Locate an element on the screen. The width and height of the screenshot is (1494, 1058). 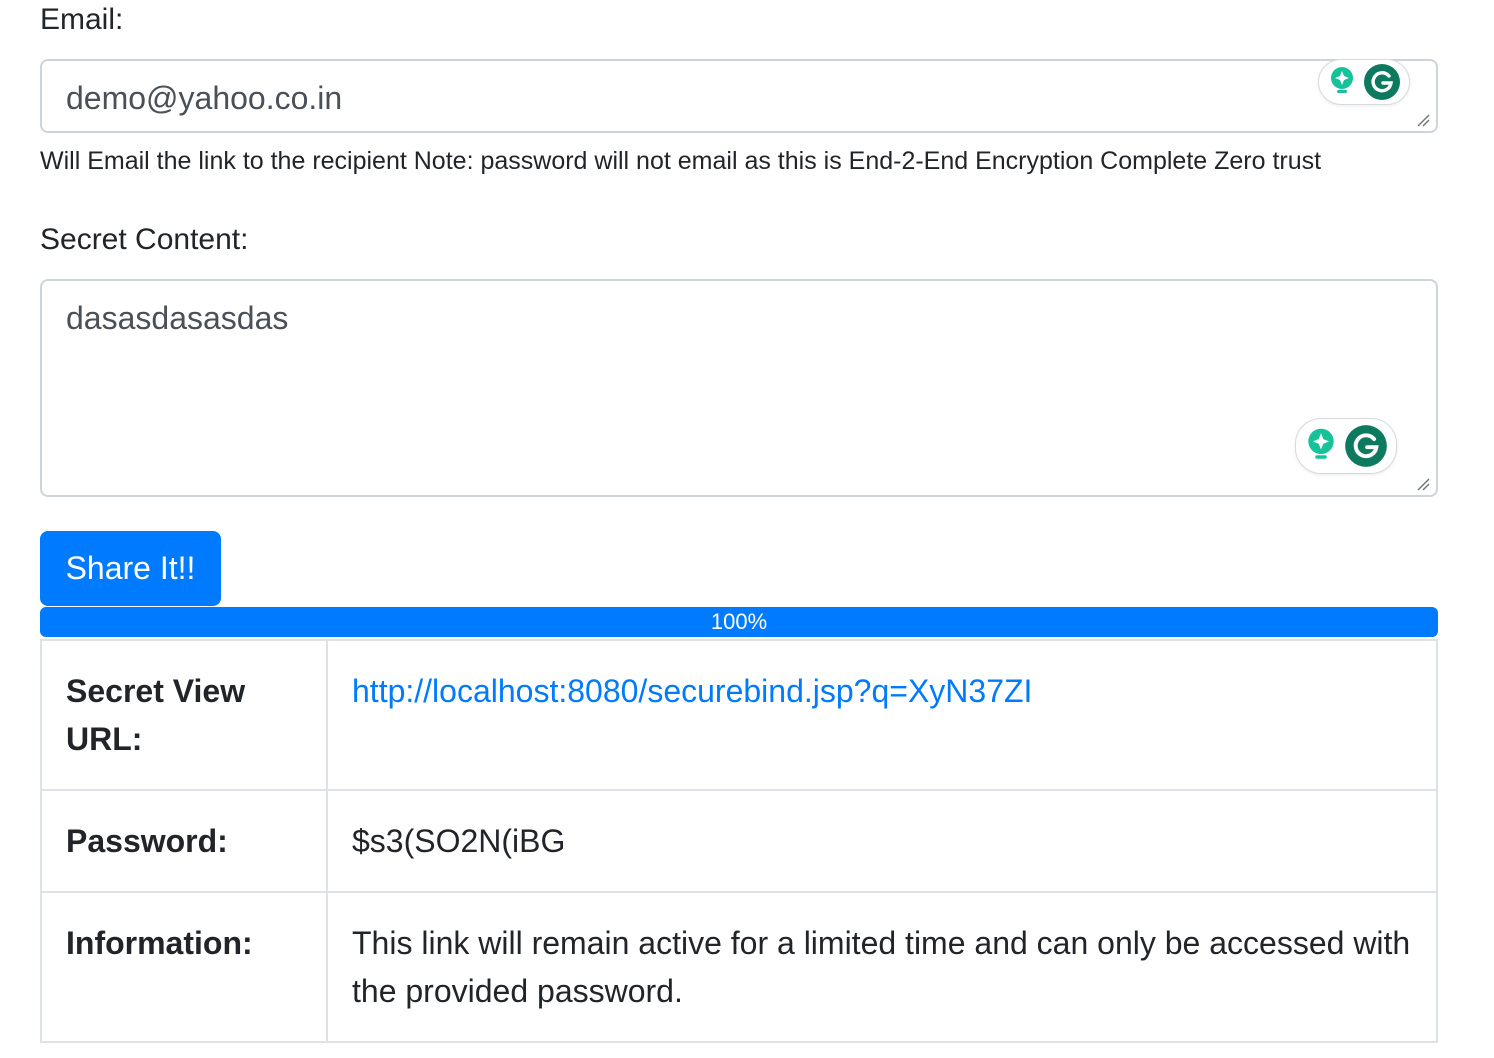
url-key: Secret View URL: is located at coordinates (184, 715).